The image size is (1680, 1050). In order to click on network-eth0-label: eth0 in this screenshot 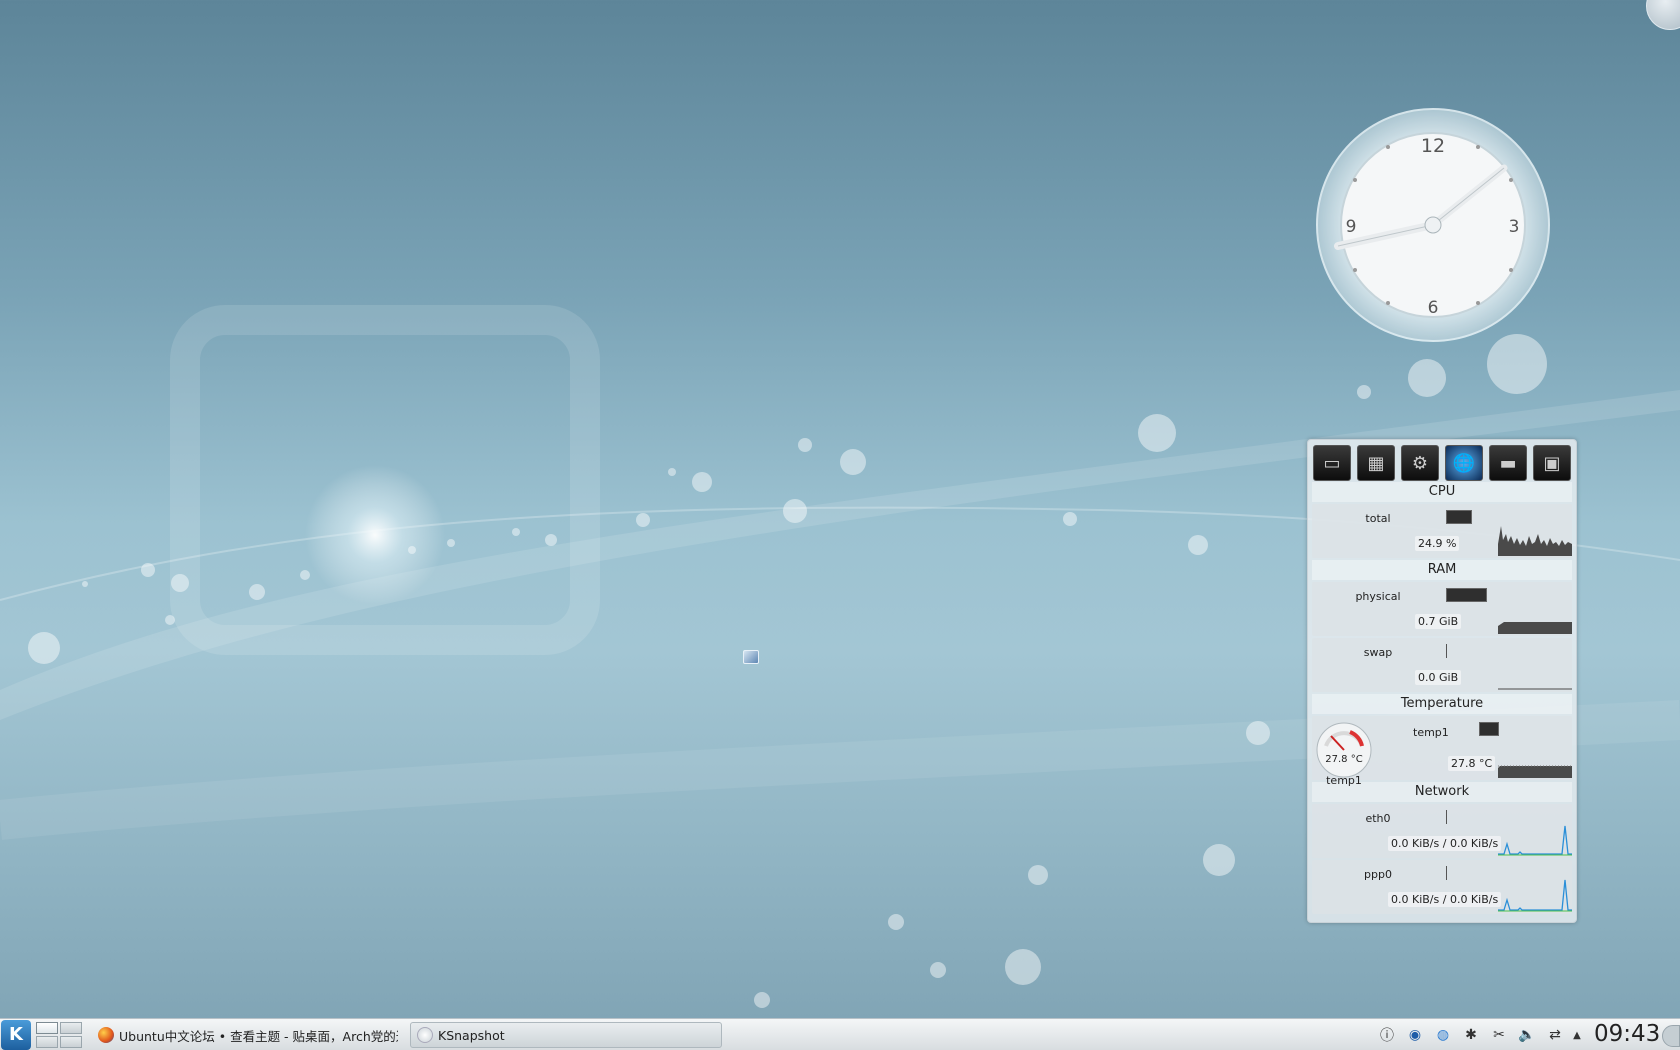, I will do `click(1378, 818)`.